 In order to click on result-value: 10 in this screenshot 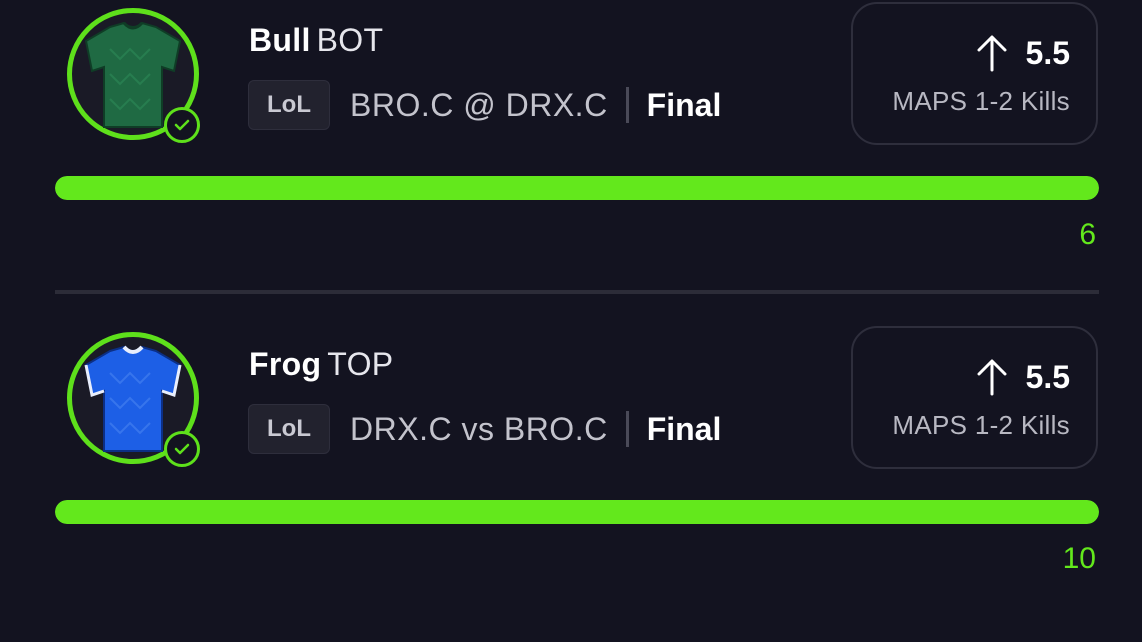, I will do `click(1079, 558)`.